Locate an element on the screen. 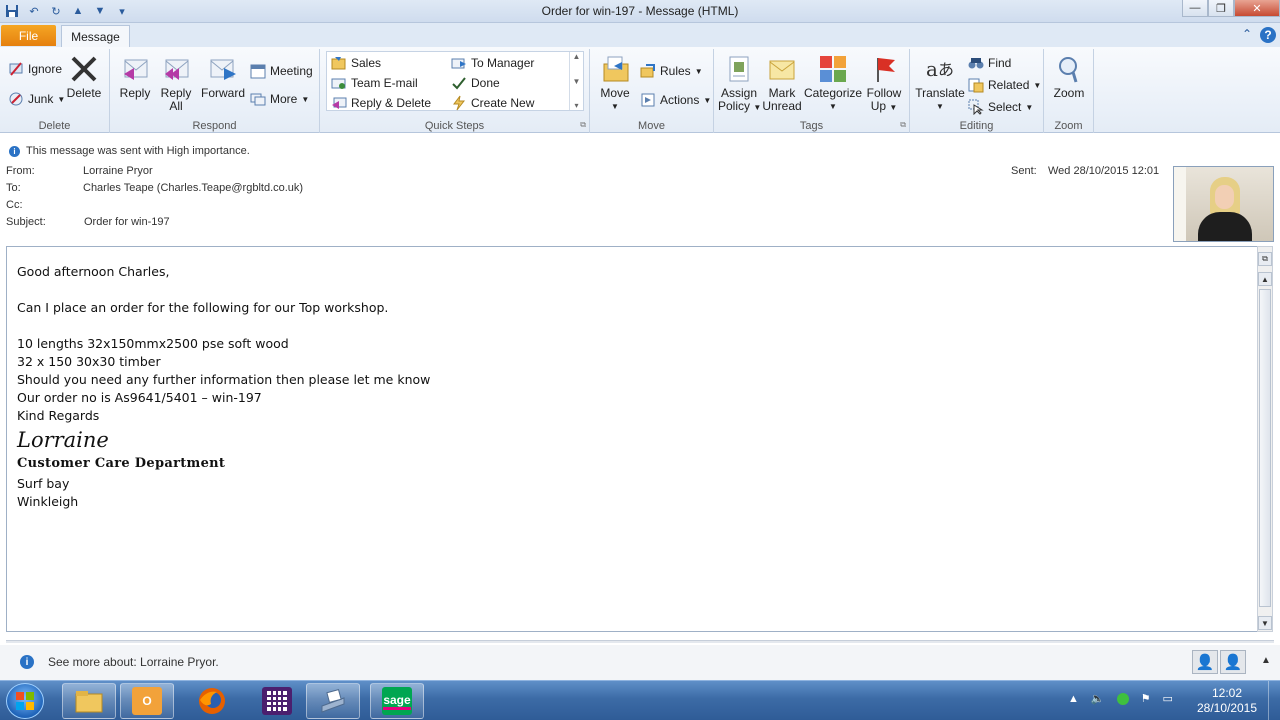  find-button: Find is located at coordinates (989, 63).